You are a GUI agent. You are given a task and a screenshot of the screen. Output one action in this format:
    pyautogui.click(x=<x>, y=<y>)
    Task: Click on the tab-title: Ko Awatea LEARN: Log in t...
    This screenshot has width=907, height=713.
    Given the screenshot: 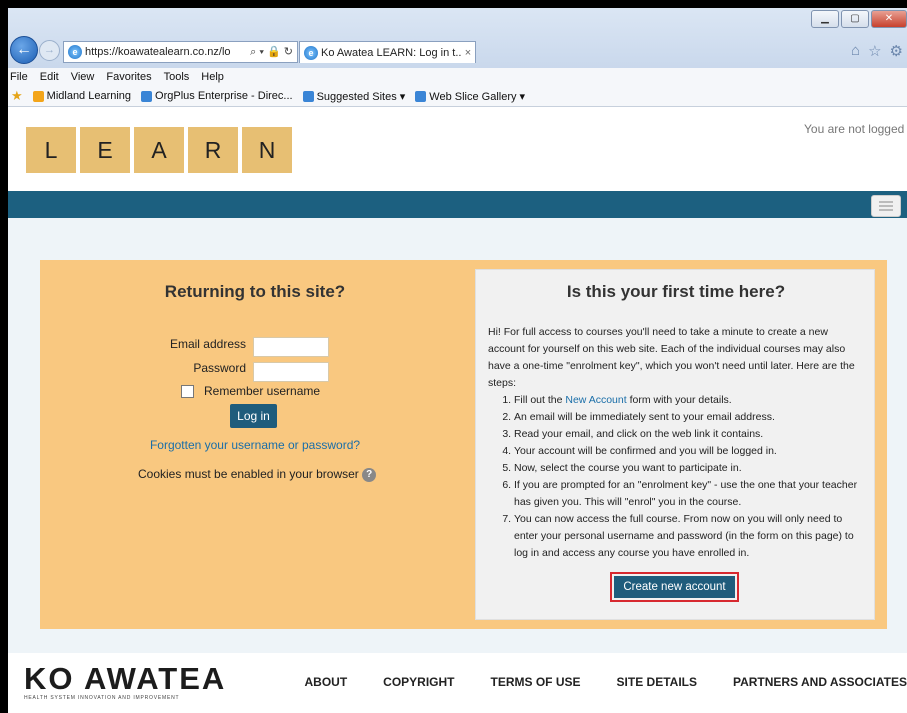 What is the action you would take?
    pyautogui.click(x=391, y=53)
    